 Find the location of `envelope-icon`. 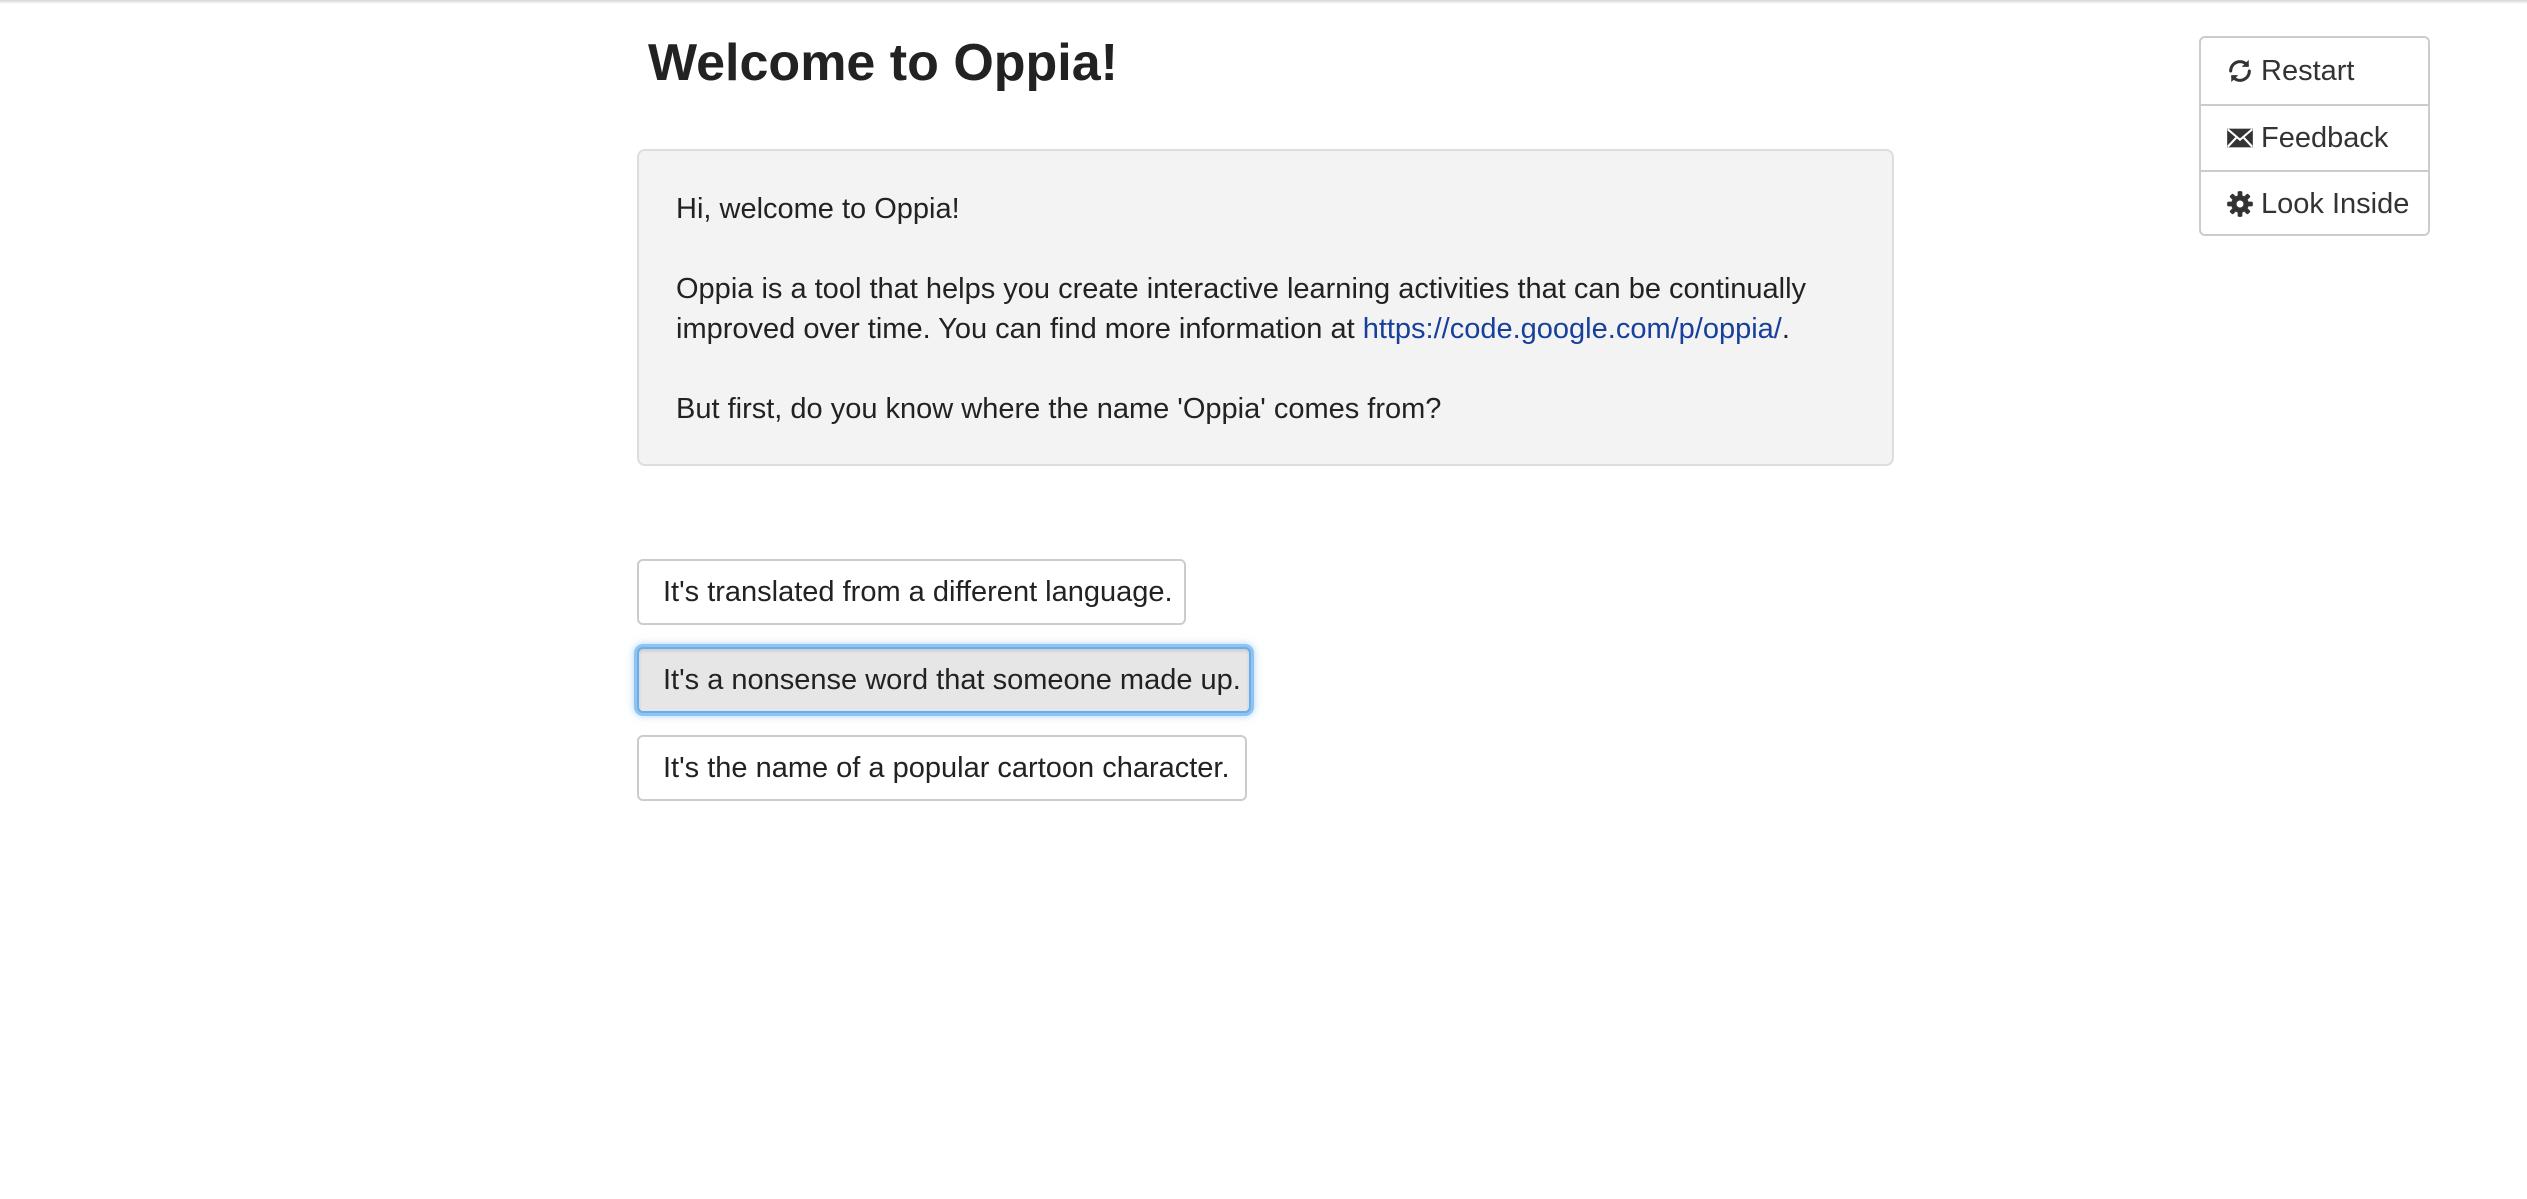

envelope-icon is located at coordinates (2240, 138).